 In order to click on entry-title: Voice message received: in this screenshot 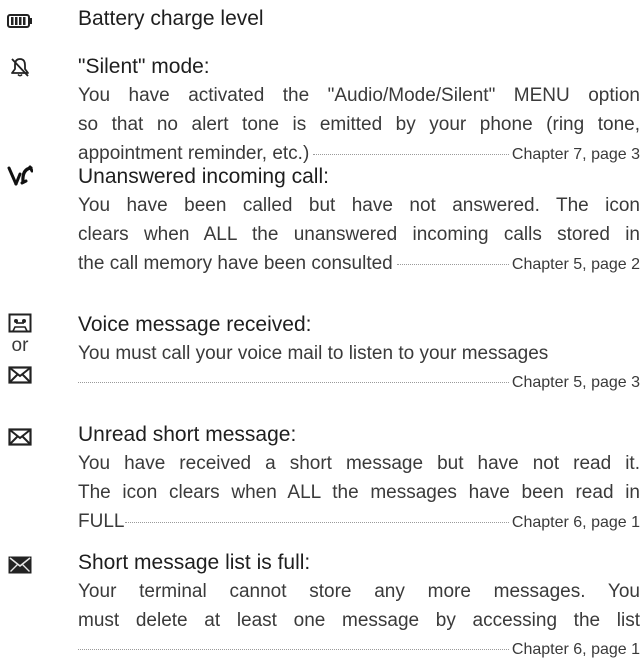, I will do `click(195, 324)`.